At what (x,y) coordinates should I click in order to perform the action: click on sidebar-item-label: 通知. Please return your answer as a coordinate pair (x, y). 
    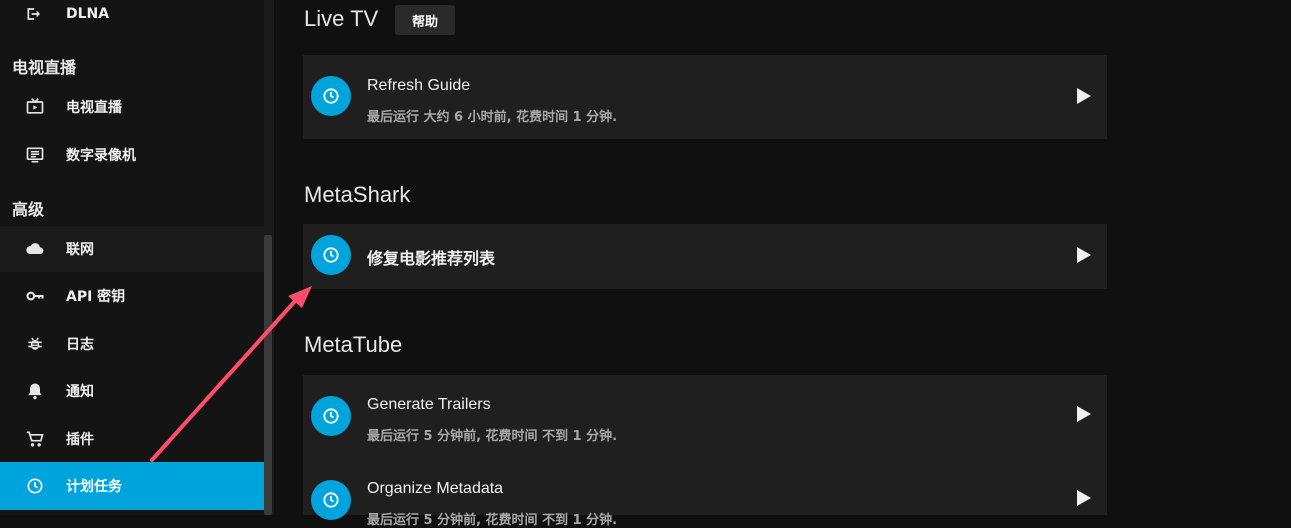
    Looking at the image, I should click on (80, 392).